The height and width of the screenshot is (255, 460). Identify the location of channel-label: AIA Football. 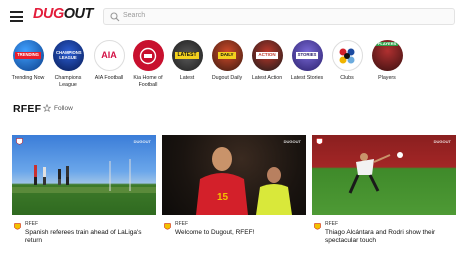
(109, 78).